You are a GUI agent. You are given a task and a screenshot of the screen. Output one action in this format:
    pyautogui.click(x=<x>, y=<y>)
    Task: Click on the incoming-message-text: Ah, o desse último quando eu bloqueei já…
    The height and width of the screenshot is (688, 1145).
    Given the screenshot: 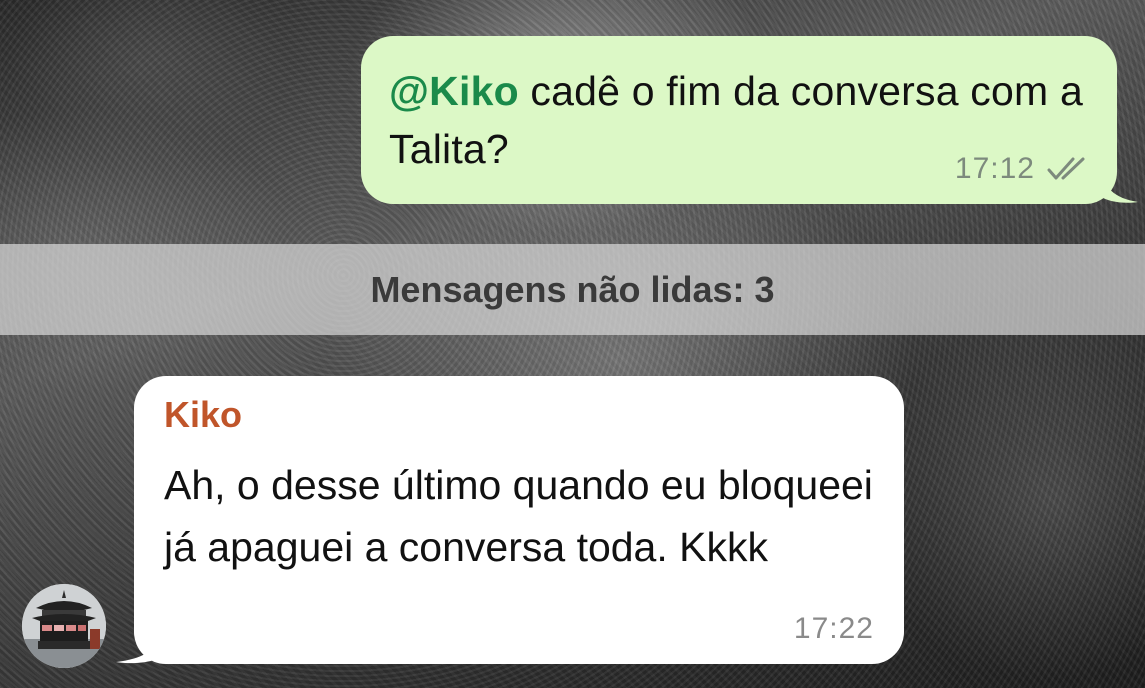 What is the action you would take?
    pyautogui.click(x=518, y=516)
    